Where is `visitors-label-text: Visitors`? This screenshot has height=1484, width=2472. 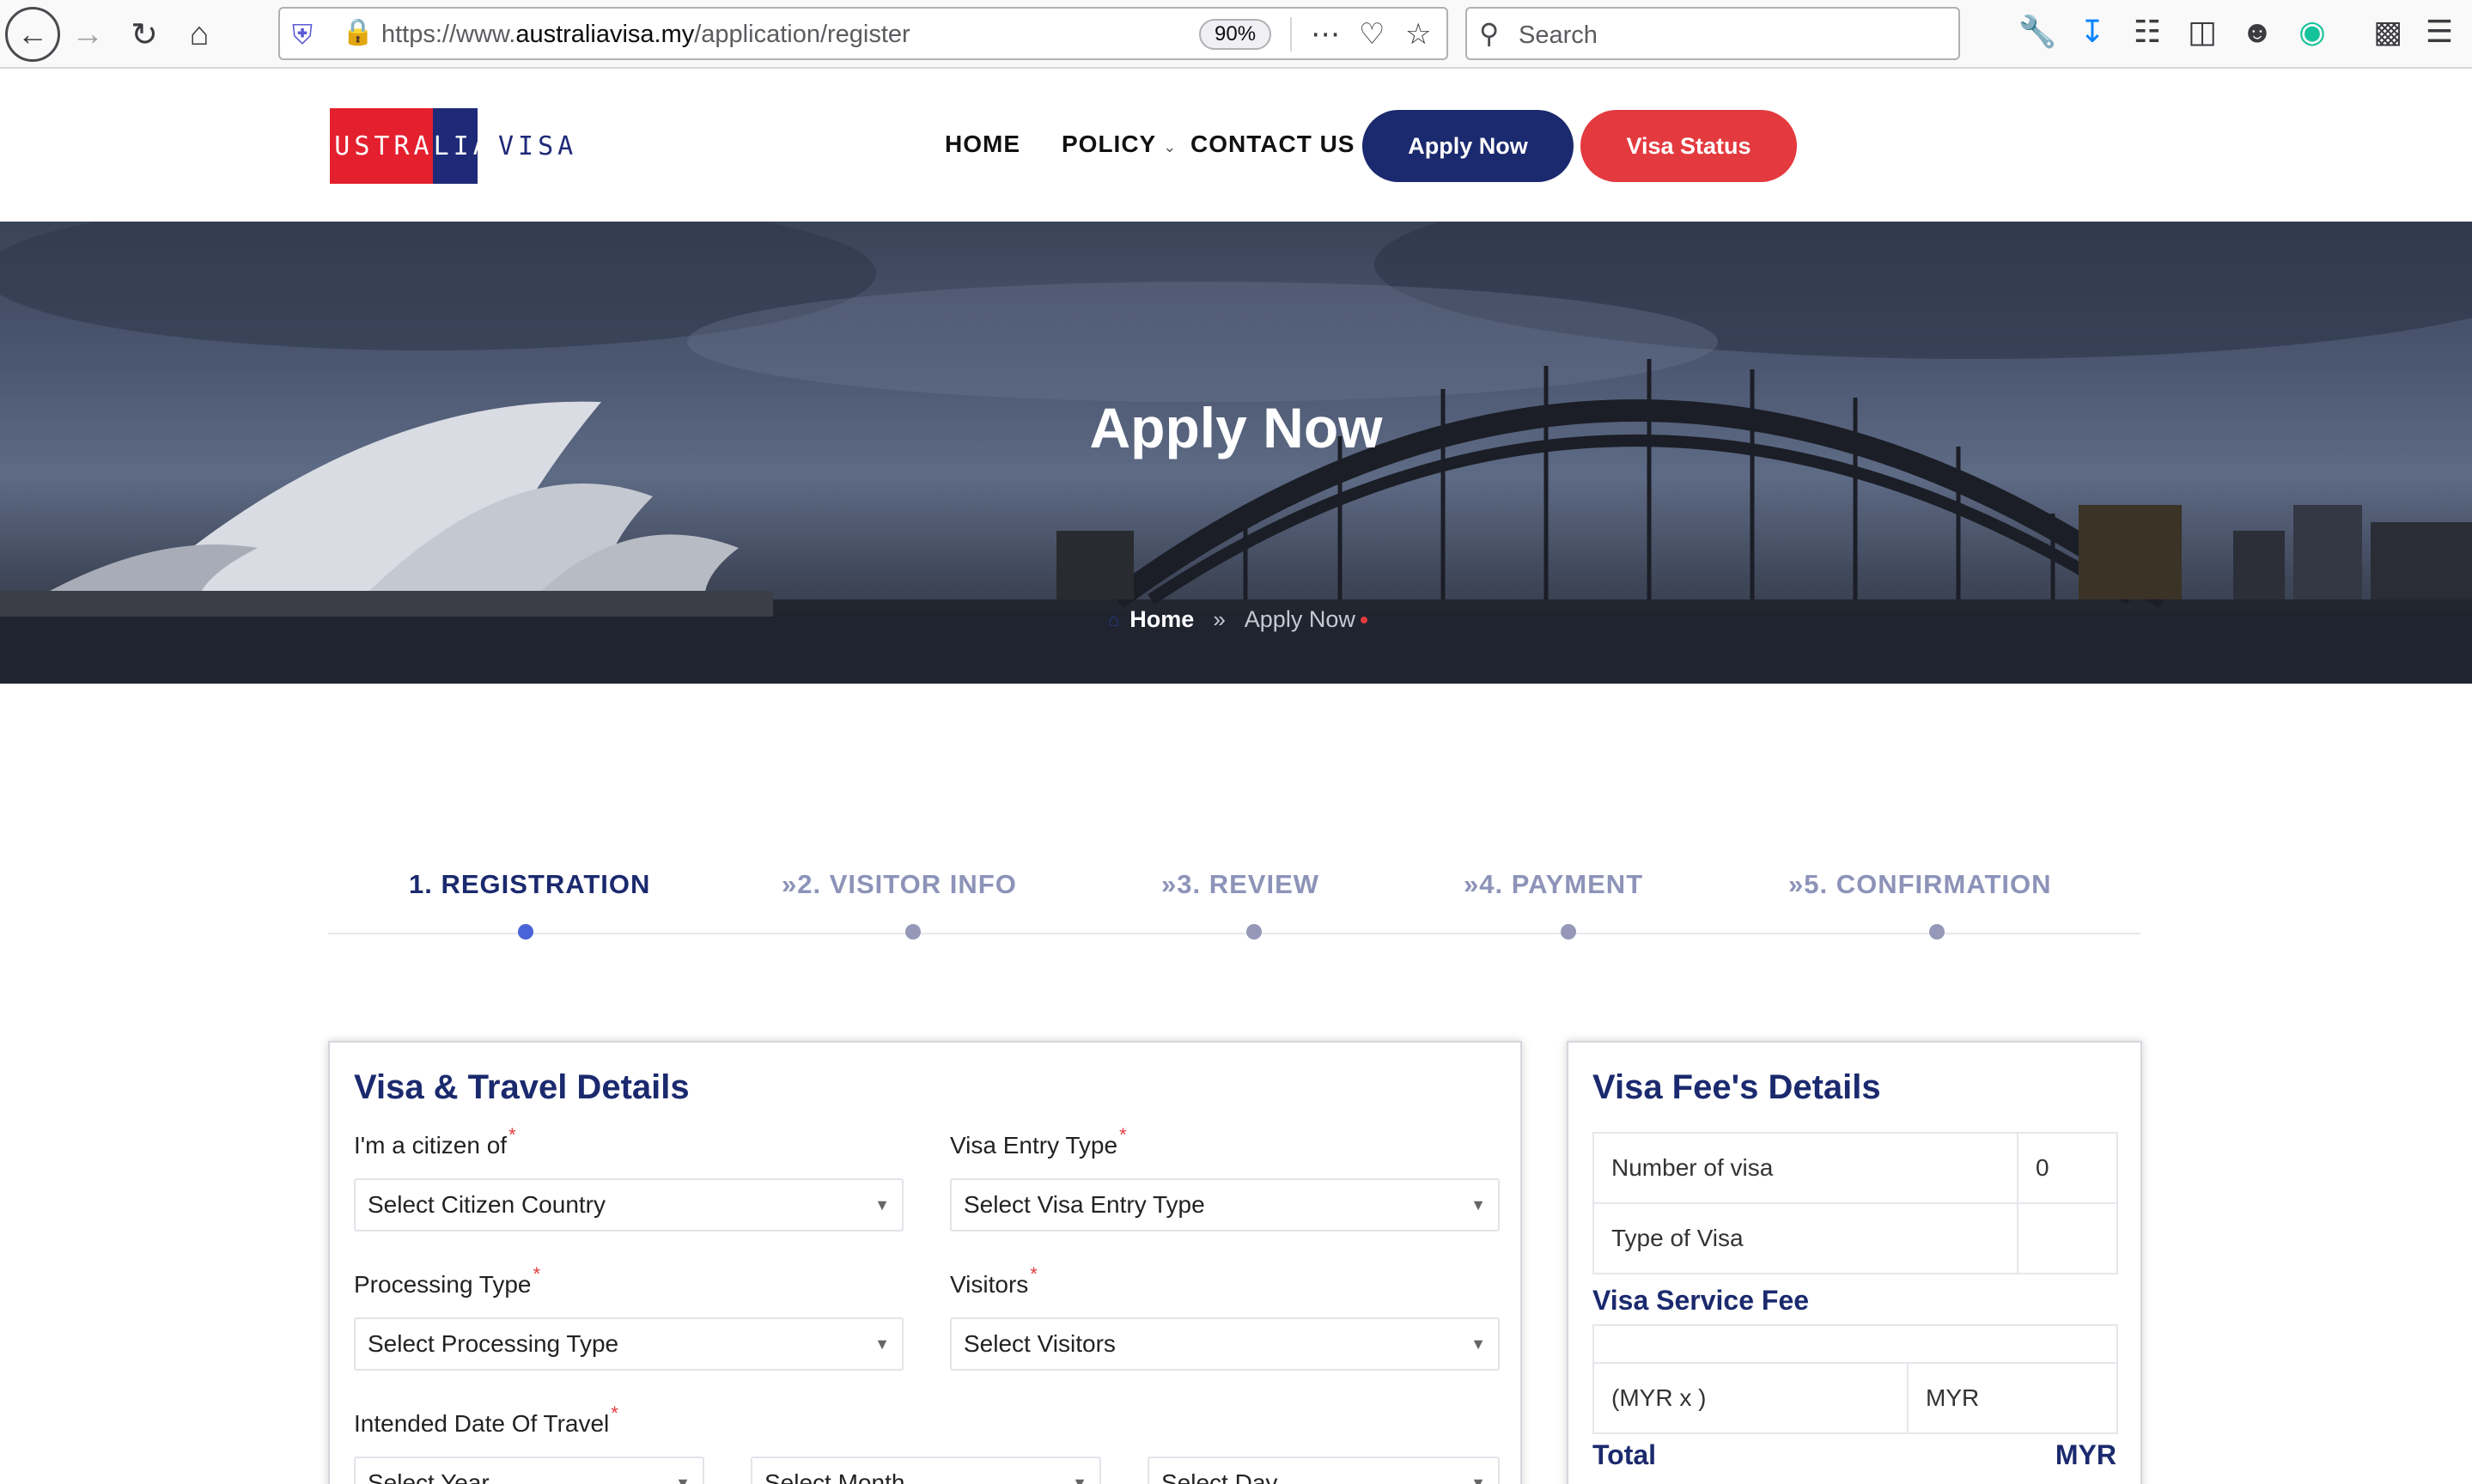 visitors-label-text: Visitors is located at coordinates (989, 1284).